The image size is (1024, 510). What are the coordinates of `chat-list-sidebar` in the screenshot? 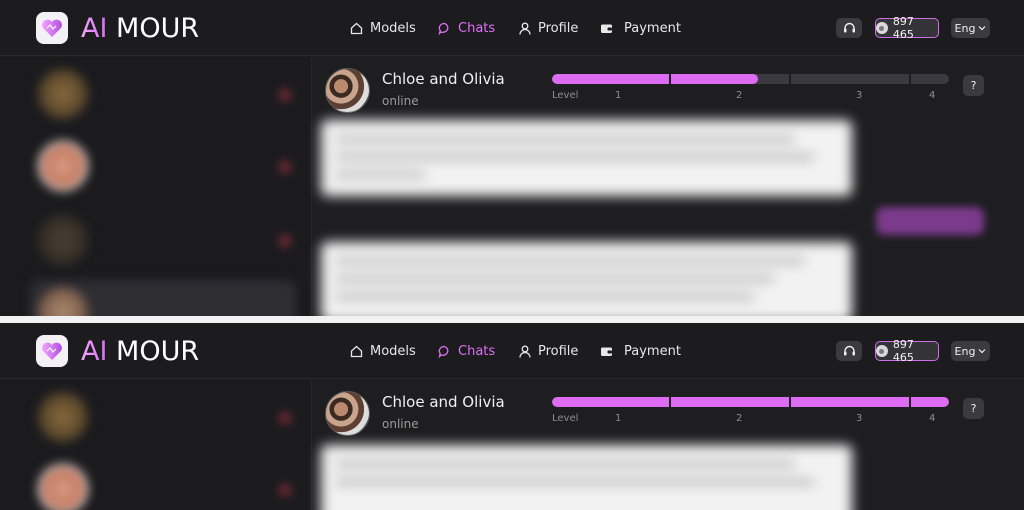 It's located at (156, 445).